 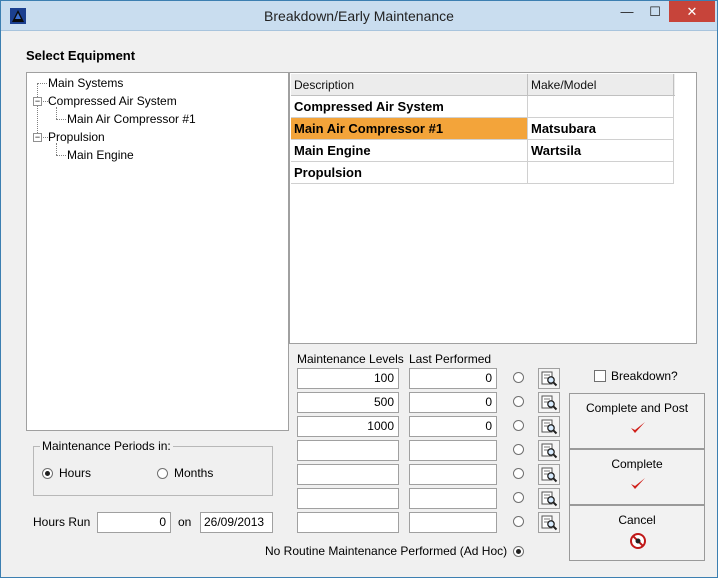 What do you see at coordinates (134, 522) in the screenshot?
I see `hours-run-field: 0` at bounding box center [134, 522].